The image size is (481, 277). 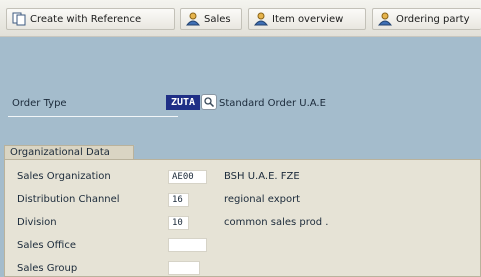 What do you see at coordinates (262, 176) in the screenshot?
I see `sales-organization-description: BSH U.A.E. FZE` at bounding box center [262, 176].